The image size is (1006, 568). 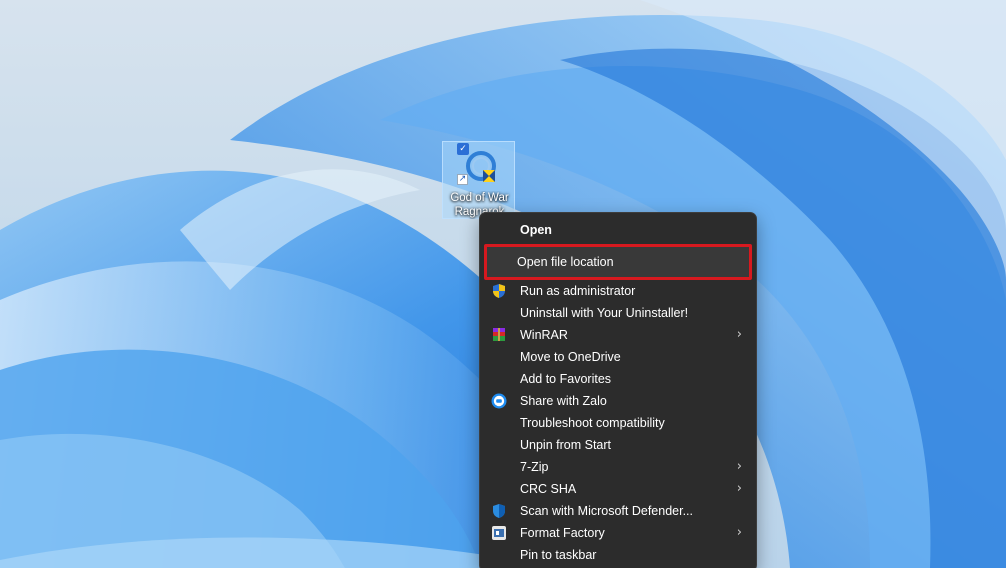 What do you see at coordinates (565, 262) in the screenshot?
I see `menu-item-label: Open file location` at bounding box center [565, 262].